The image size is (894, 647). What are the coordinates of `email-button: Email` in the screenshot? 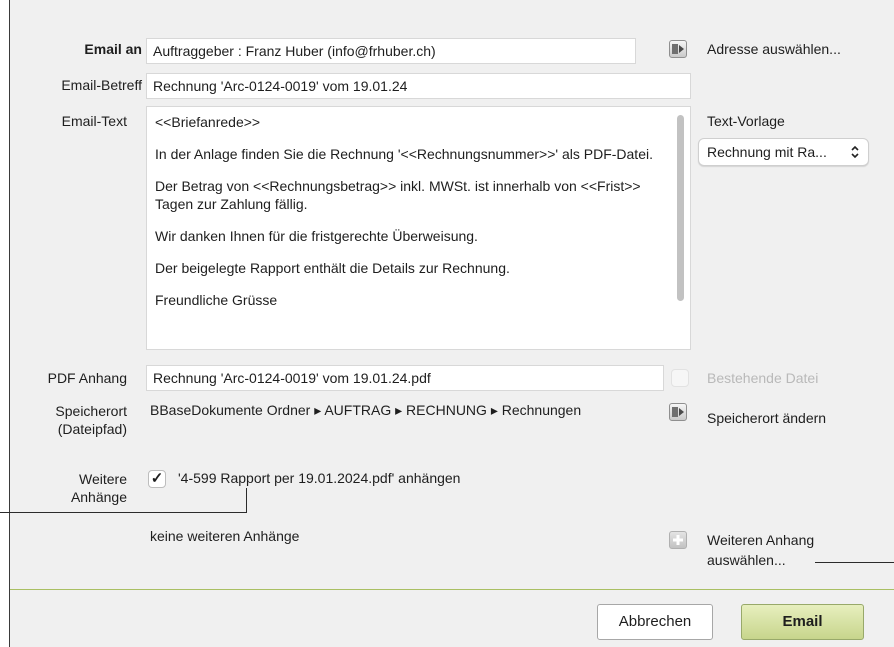 It's located at (802, 622).